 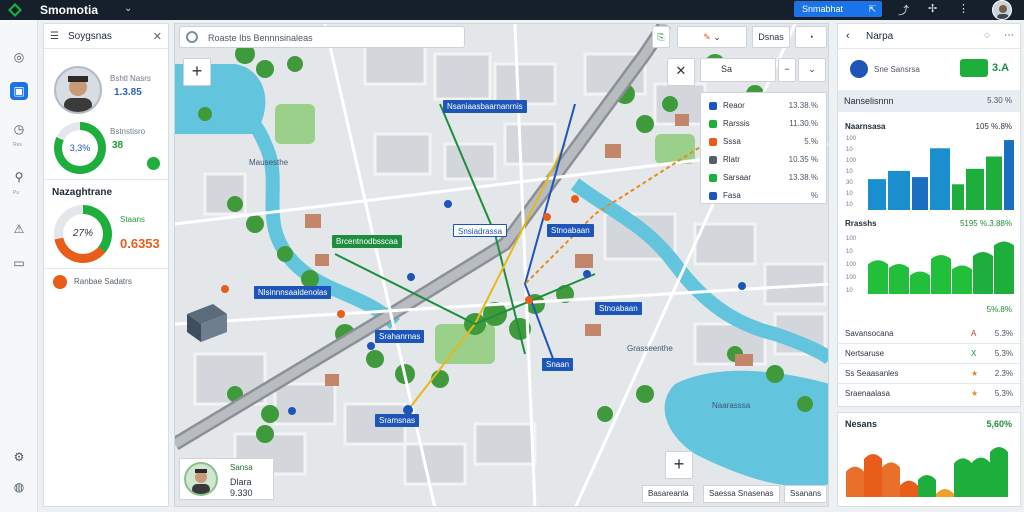 What do you see at coordinates (738, 70) in the screenshot?
I see `layer-select: Sa` at bounding box center [738, 70].